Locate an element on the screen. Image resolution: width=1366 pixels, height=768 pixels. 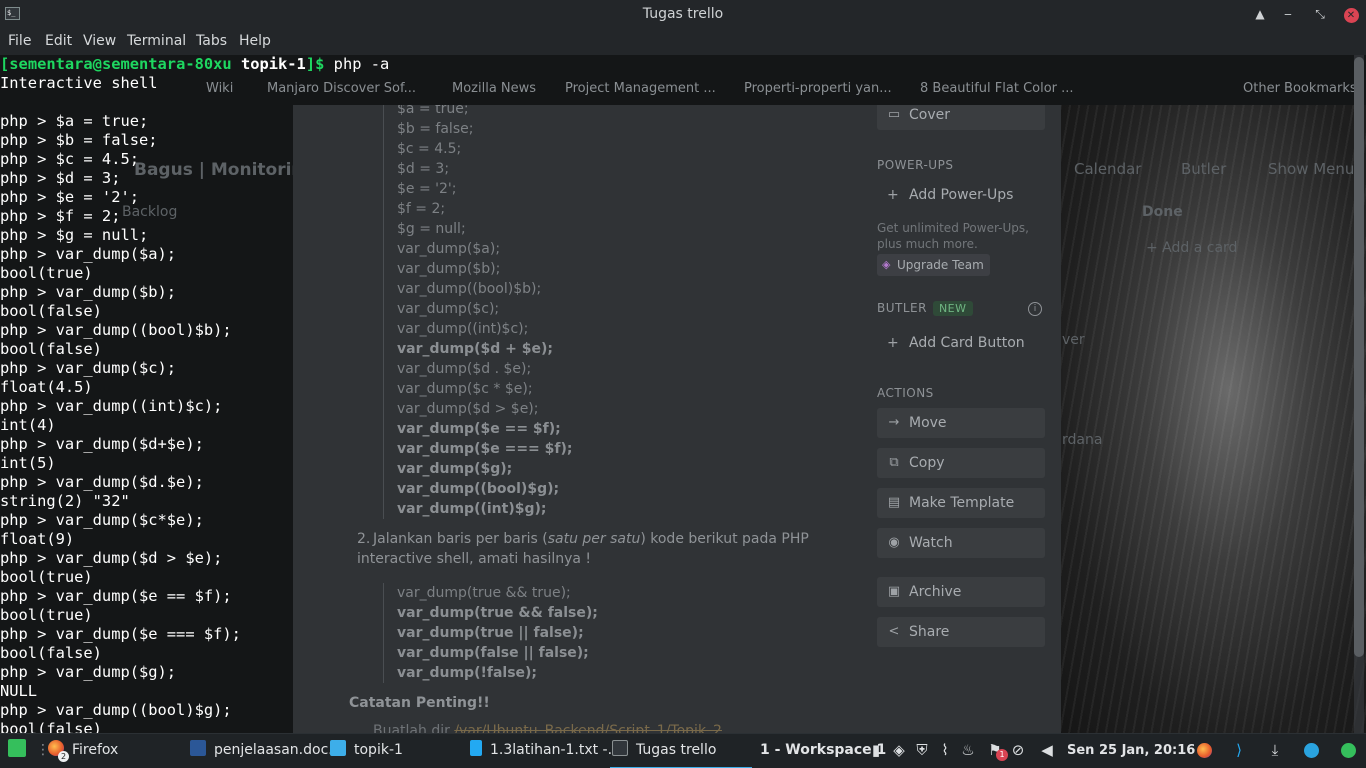
firefox-tray-icon is located at coordinates (1204, 751).